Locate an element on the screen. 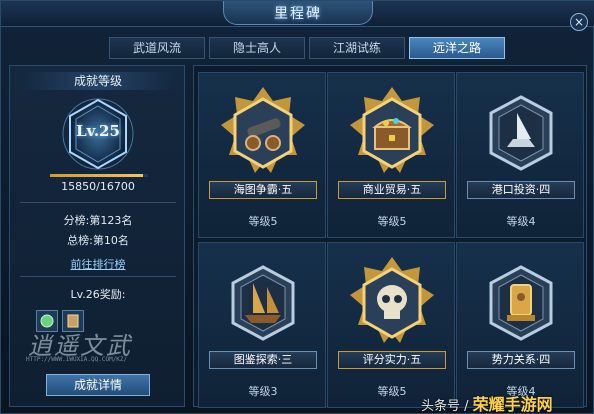  achievement-card: 海图争霸·五 等级5 is located at coordinates (262, 155).